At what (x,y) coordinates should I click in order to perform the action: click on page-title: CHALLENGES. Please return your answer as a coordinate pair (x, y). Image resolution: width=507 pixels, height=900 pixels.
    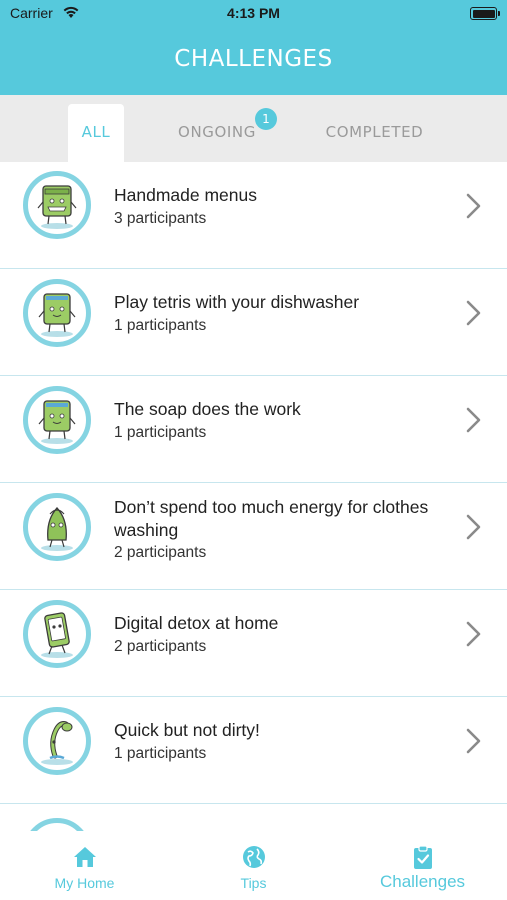
    Looking at the image, I should click on (253, 59).